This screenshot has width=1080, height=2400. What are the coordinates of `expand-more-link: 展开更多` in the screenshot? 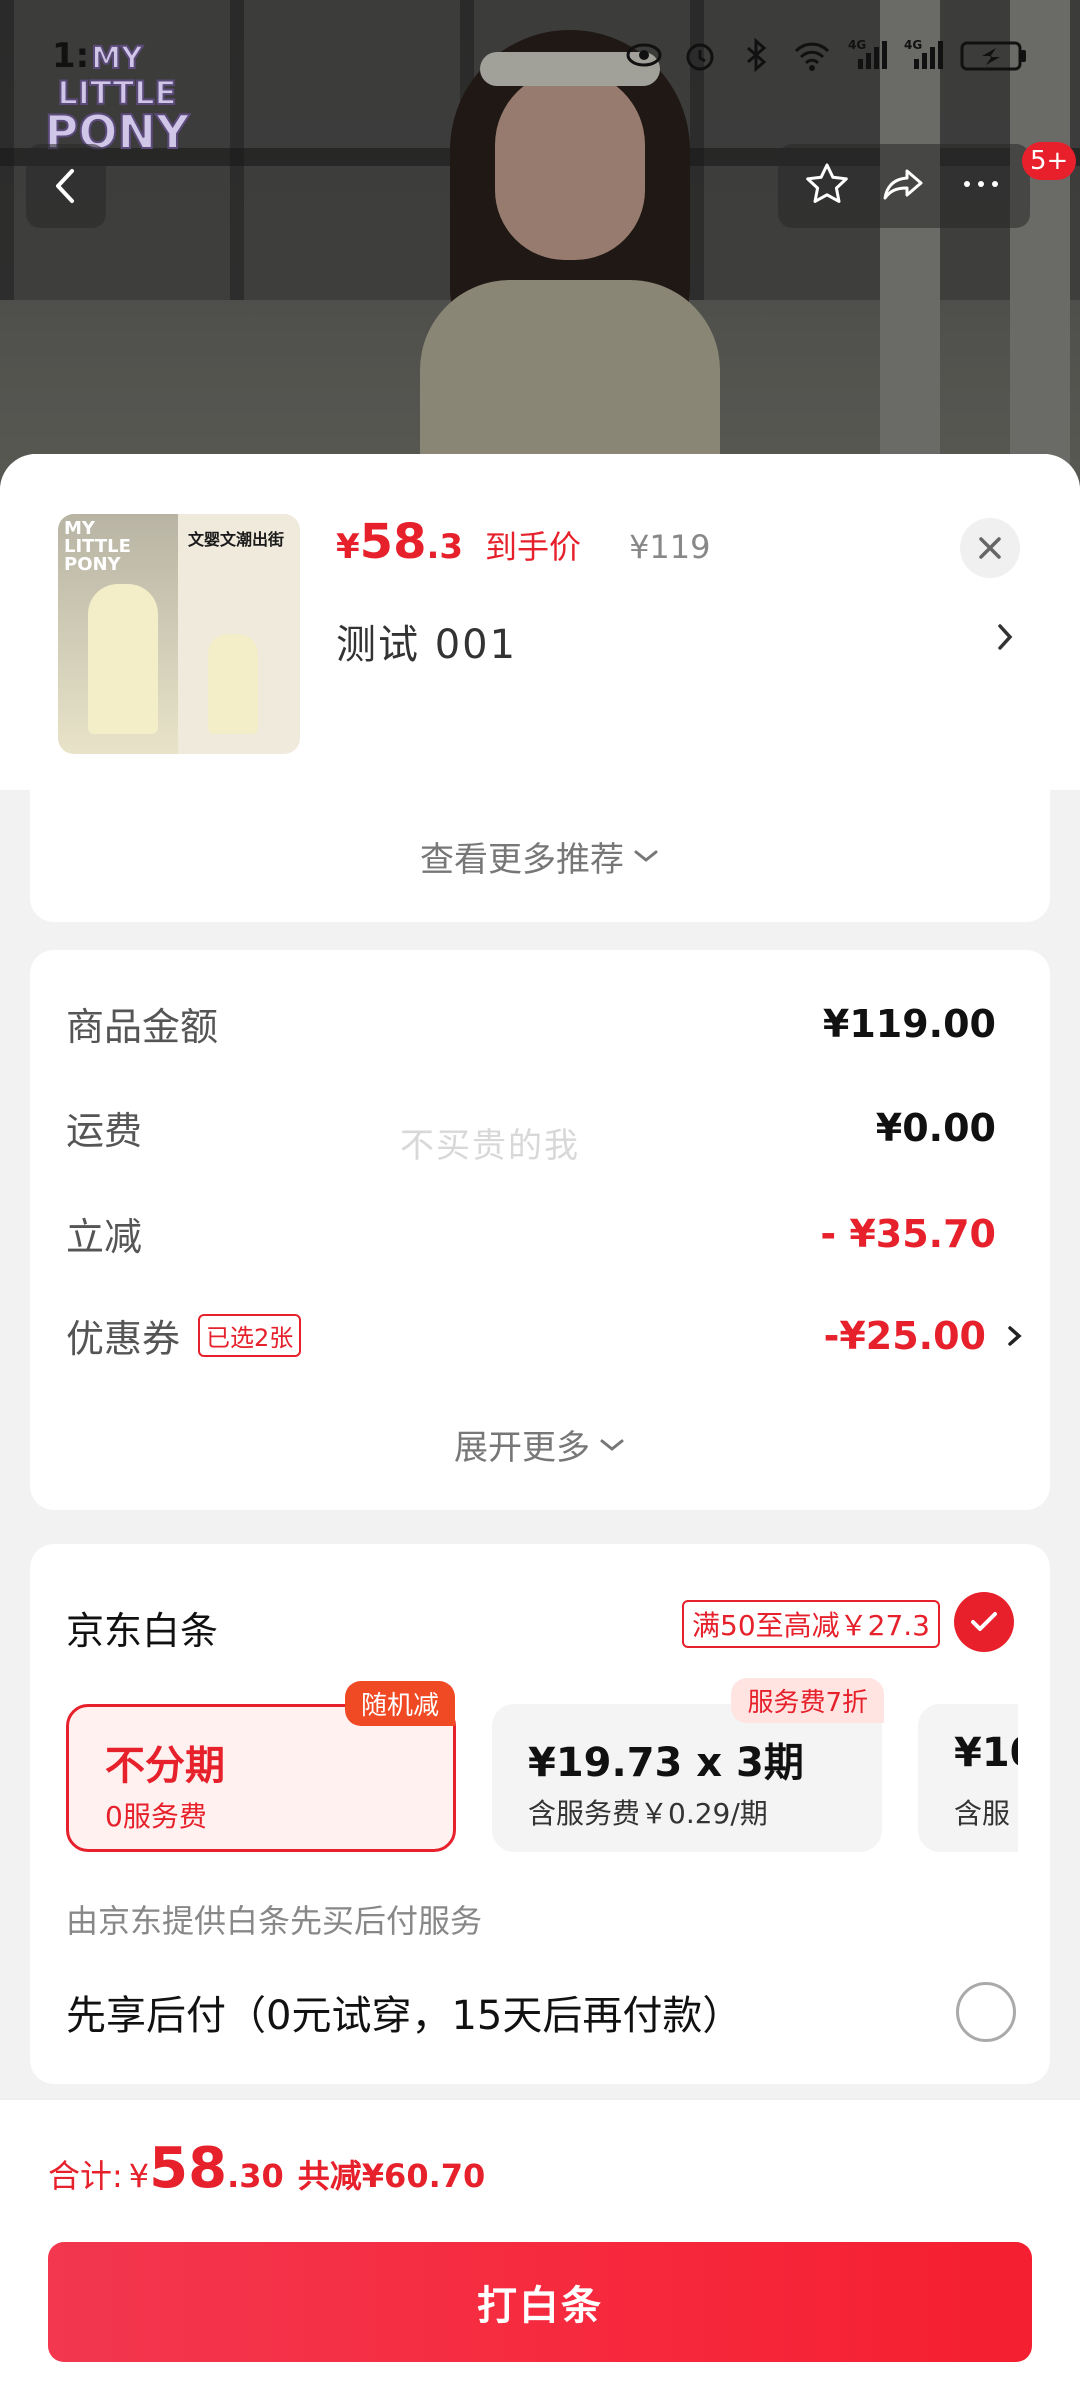 It's located at (540, 1444).